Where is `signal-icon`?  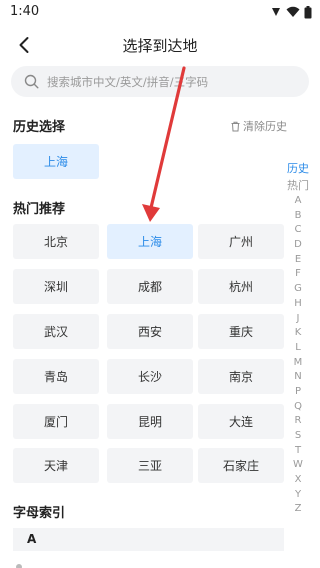 signal-icon is located at coordinates (276, 12).